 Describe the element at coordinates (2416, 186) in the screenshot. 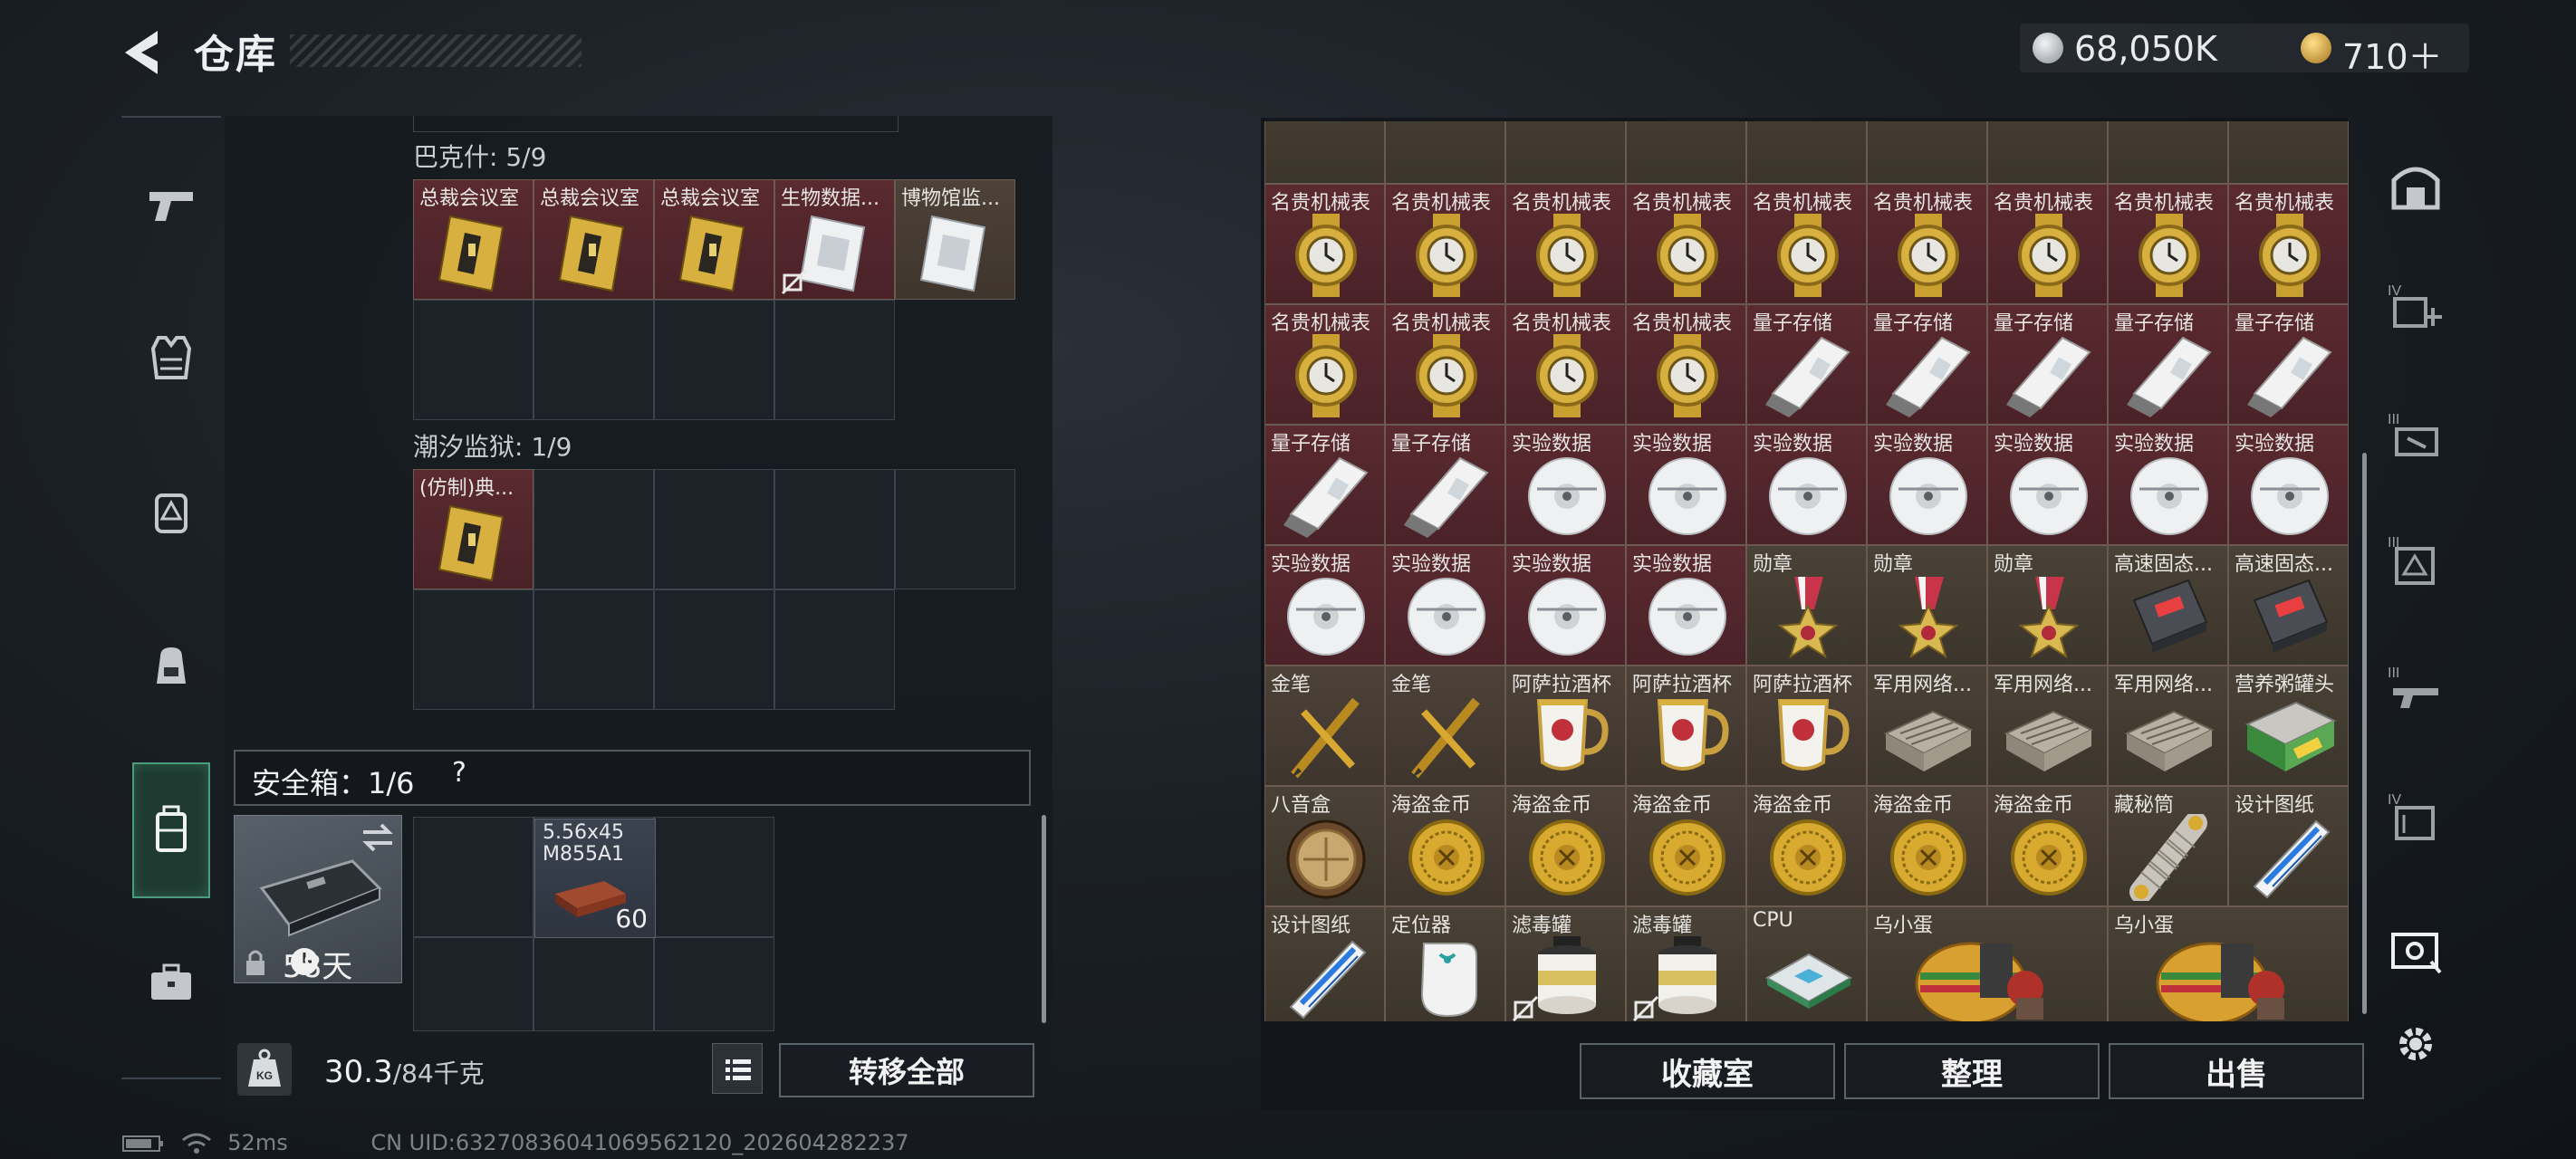

I see `stash-page-main` at that location.